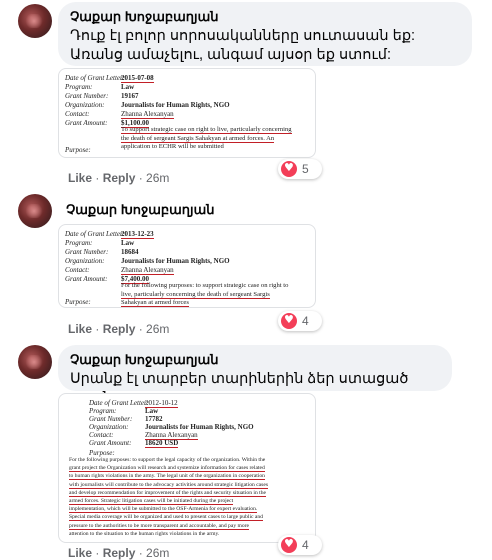  I want to click on doc-row: Grant Amount: 18620 USD, so click(134, 443).